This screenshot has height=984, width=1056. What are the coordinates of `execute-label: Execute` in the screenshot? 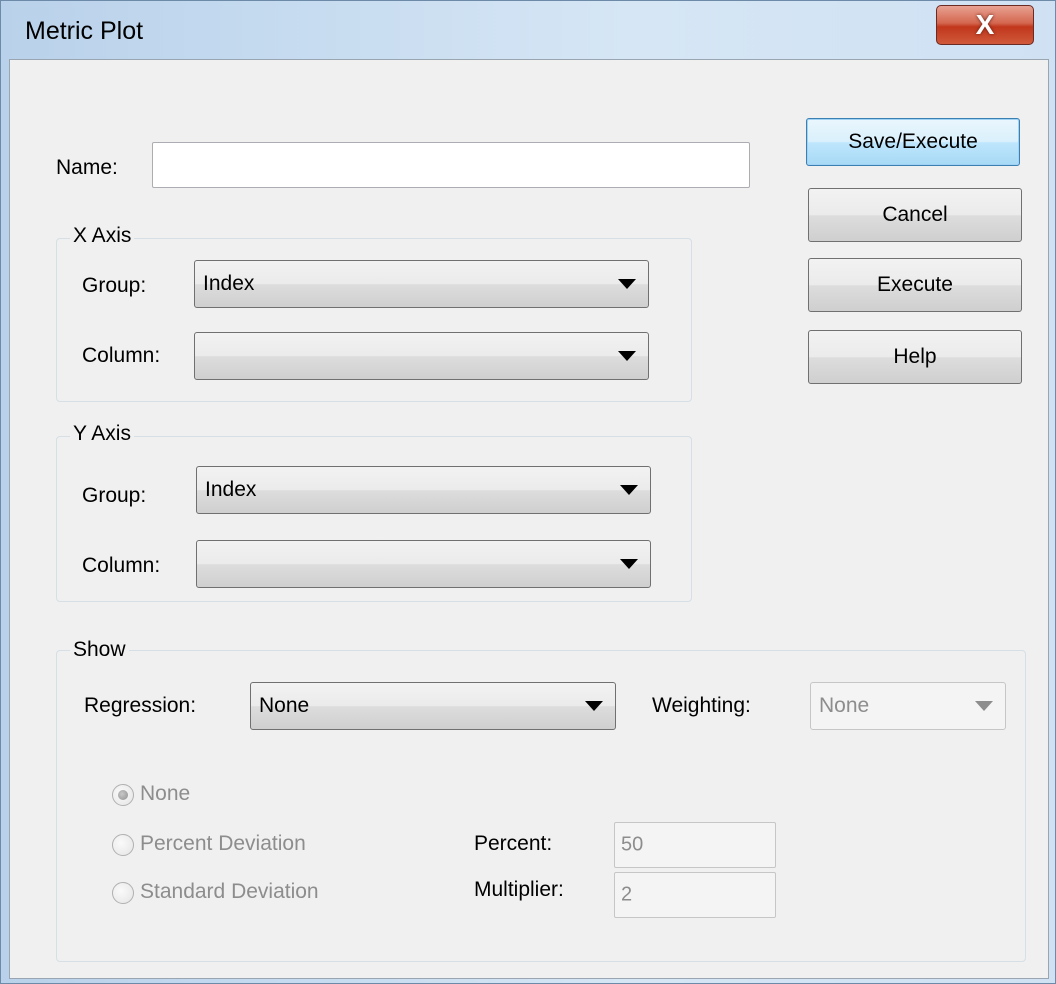 It's located at (915, 284).